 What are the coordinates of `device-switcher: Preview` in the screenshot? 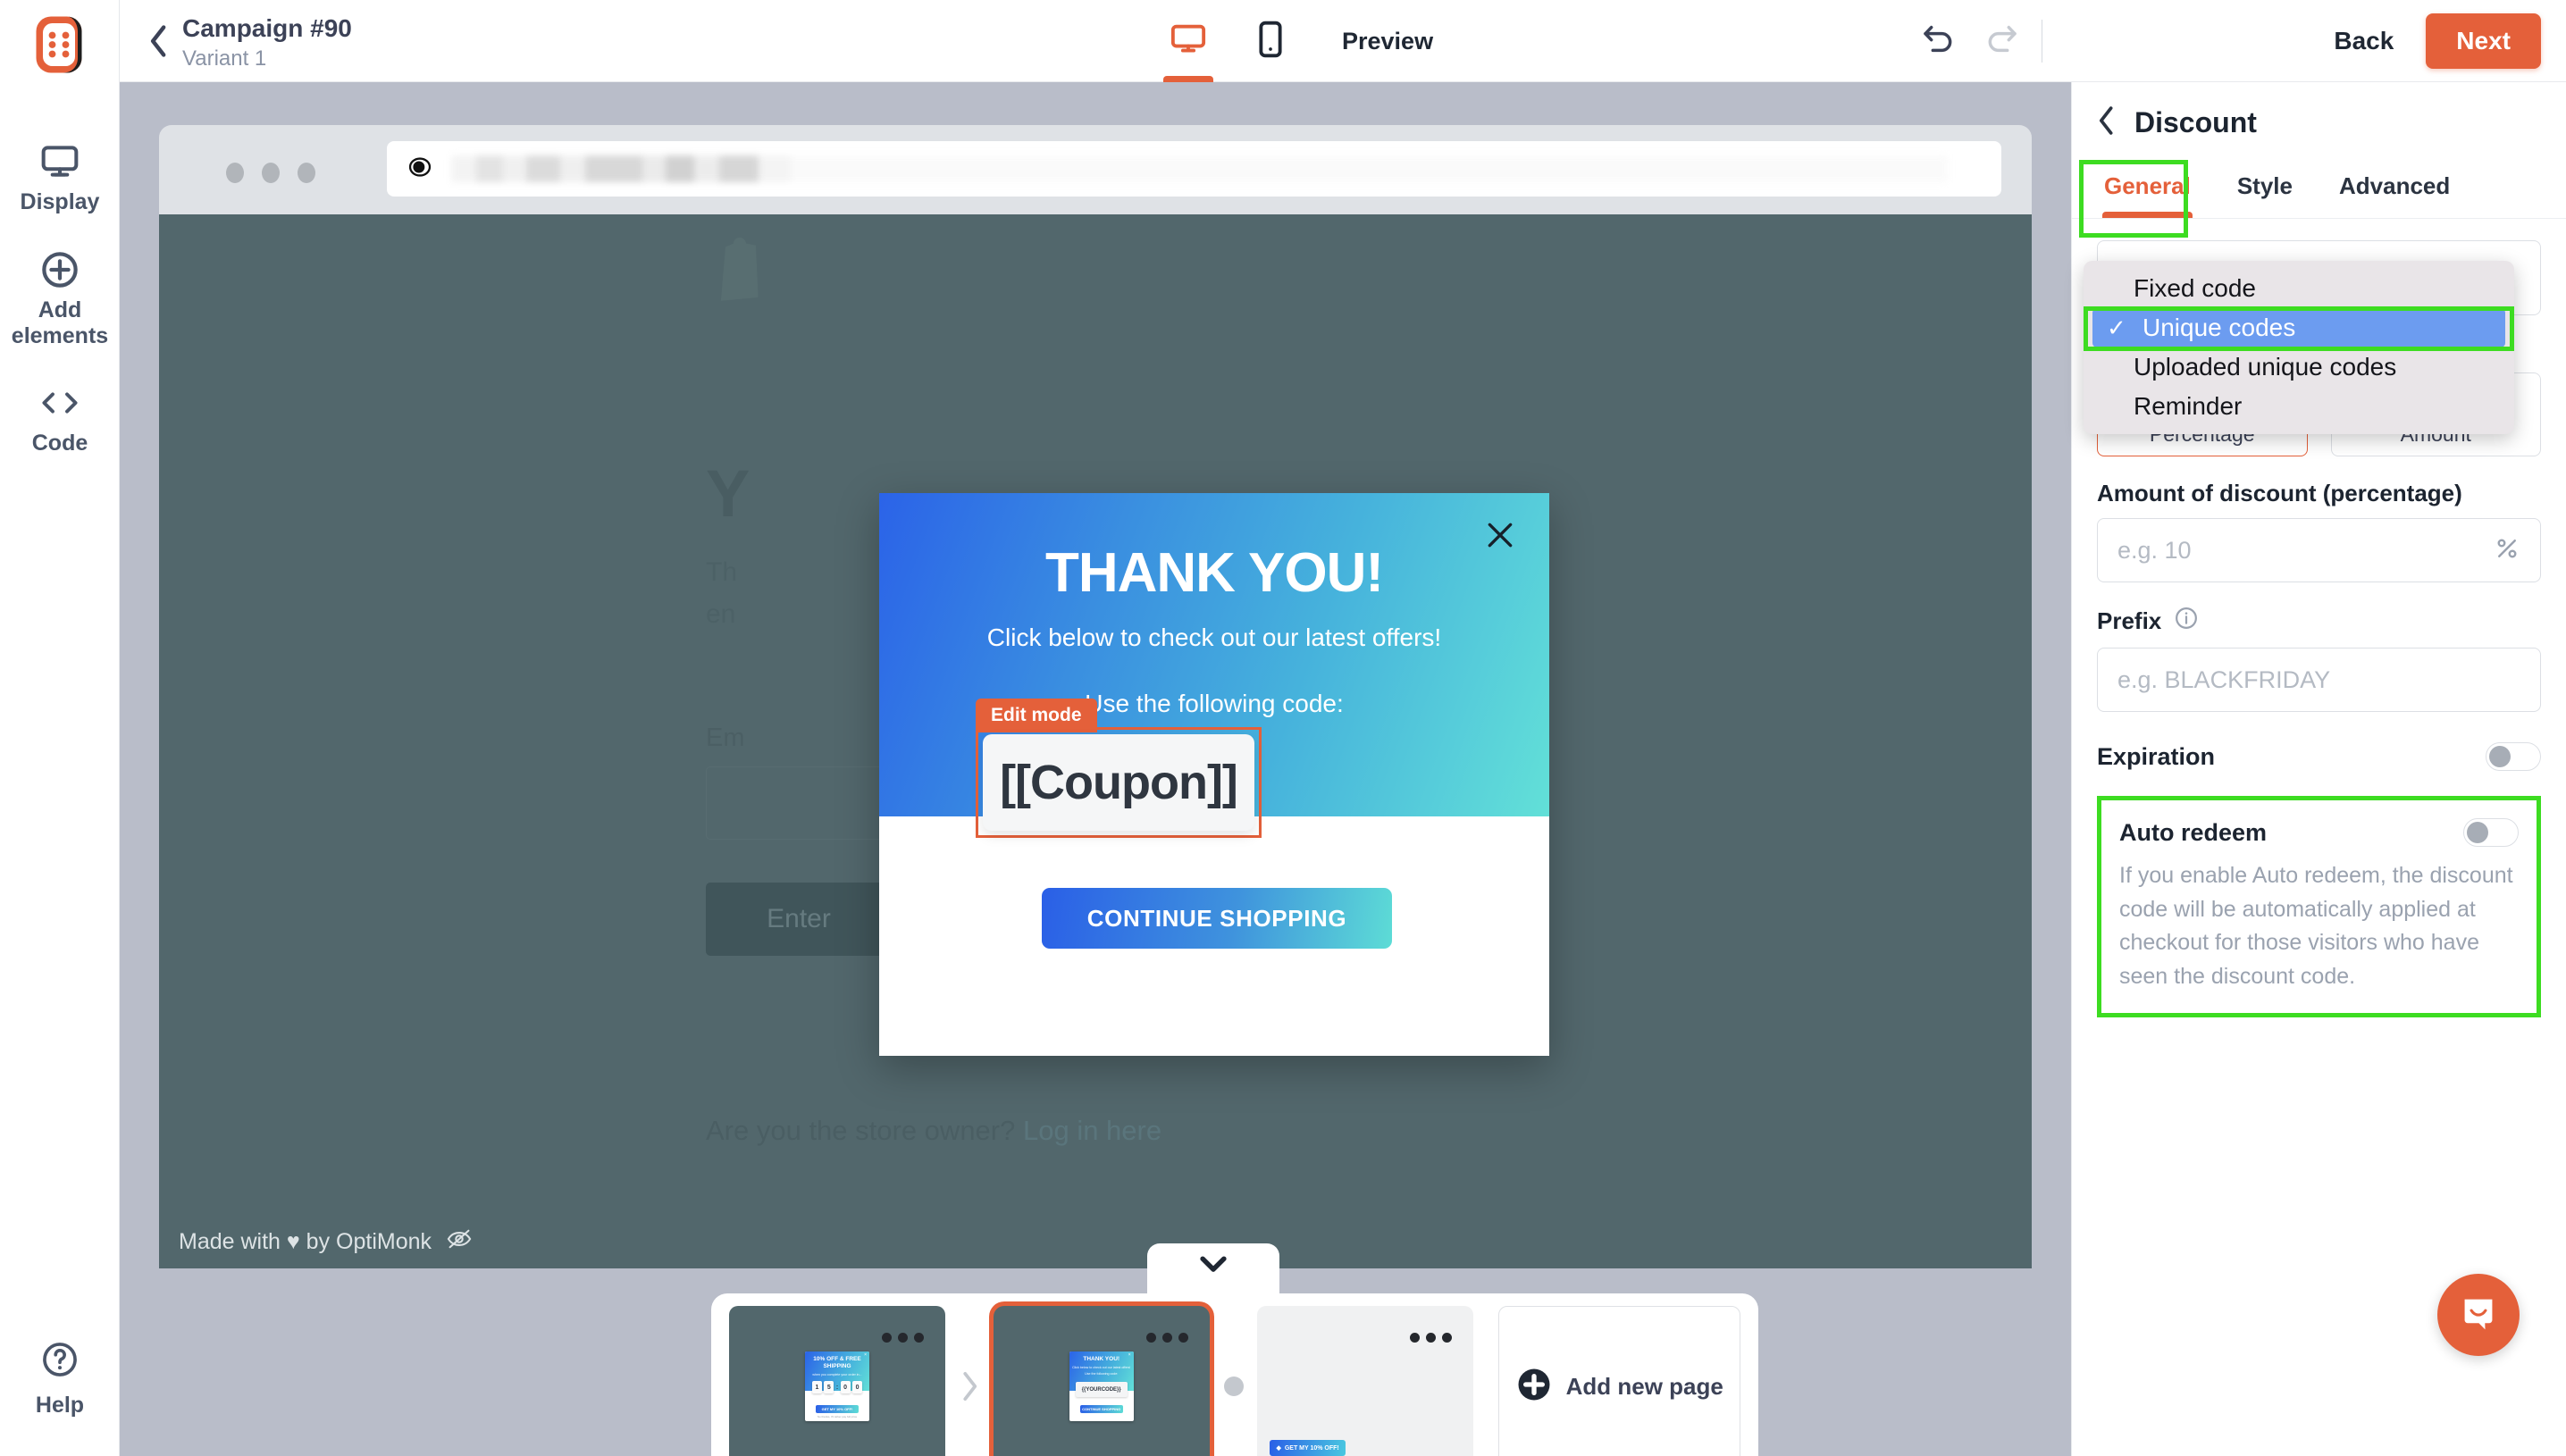 It's located at (1290, 41).